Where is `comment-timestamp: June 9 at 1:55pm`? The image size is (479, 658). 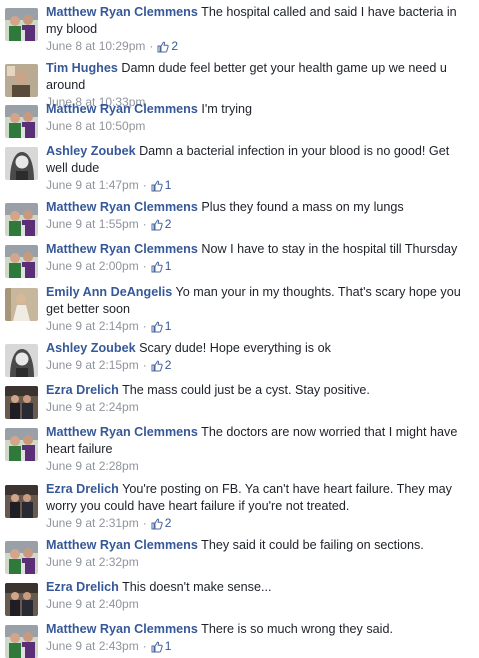 comment-timestamp: June 9 at 1:55pm is located at coordinates (92, 224).